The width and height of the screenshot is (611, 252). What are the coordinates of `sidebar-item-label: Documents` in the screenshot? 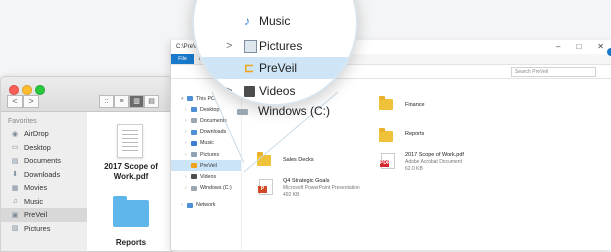 It's located at (42, 161).